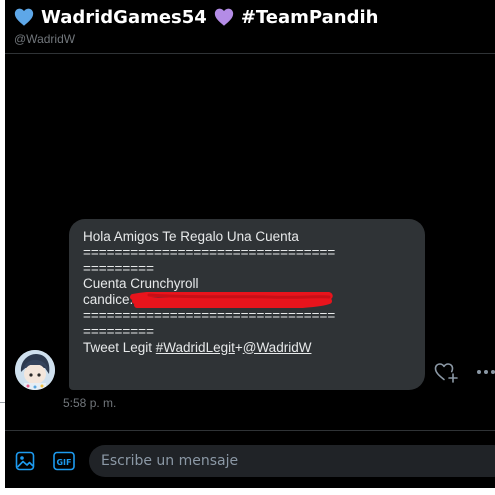 This screenshot has width=495, height=495. I want to click on purple-heart-icon, so click(224, 17).